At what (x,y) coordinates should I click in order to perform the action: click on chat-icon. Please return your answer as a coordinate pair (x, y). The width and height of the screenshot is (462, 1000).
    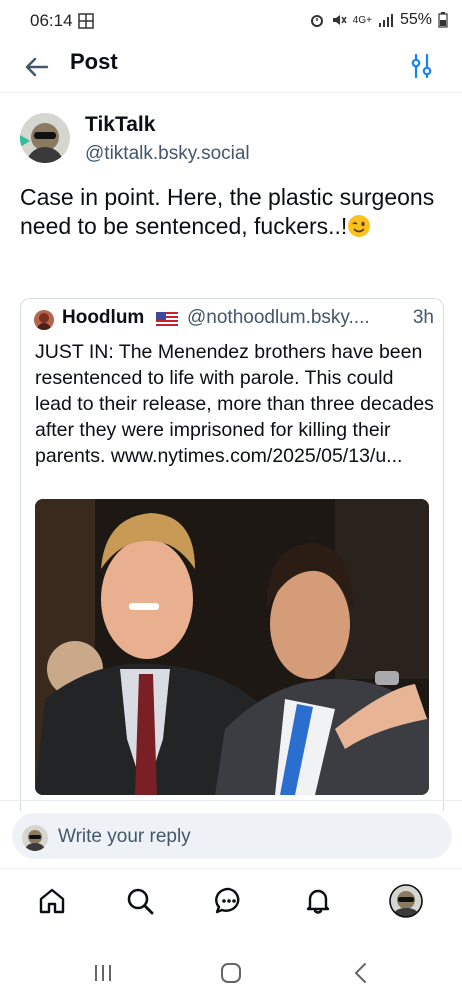
    Looking at the image, I should click on (227, 900).